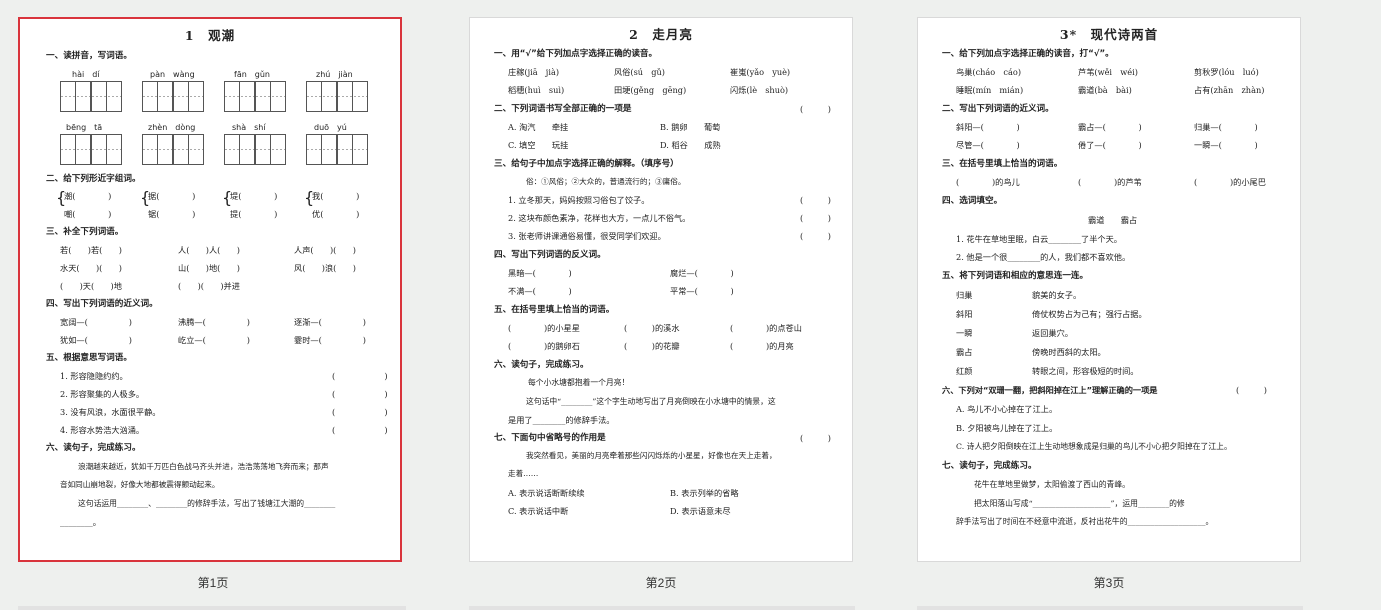 Image resolution: width=1381 pixels, height=610 pixels. Describe the element at coordinates (546, 493) in the screenshot. I see `q7-option: A. 表示说话断断续续` at that location.